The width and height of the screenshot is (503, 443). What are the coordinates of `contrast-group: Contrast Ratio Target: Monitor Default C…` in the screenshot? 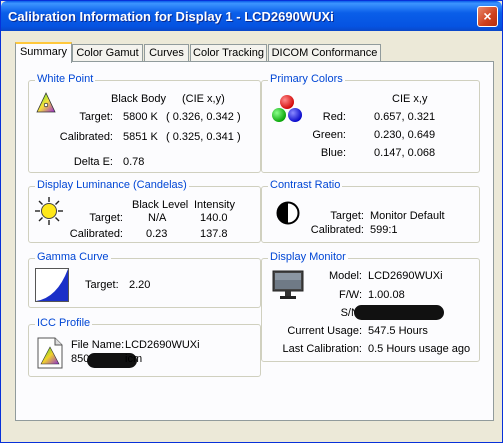 It's located at (370, 211).